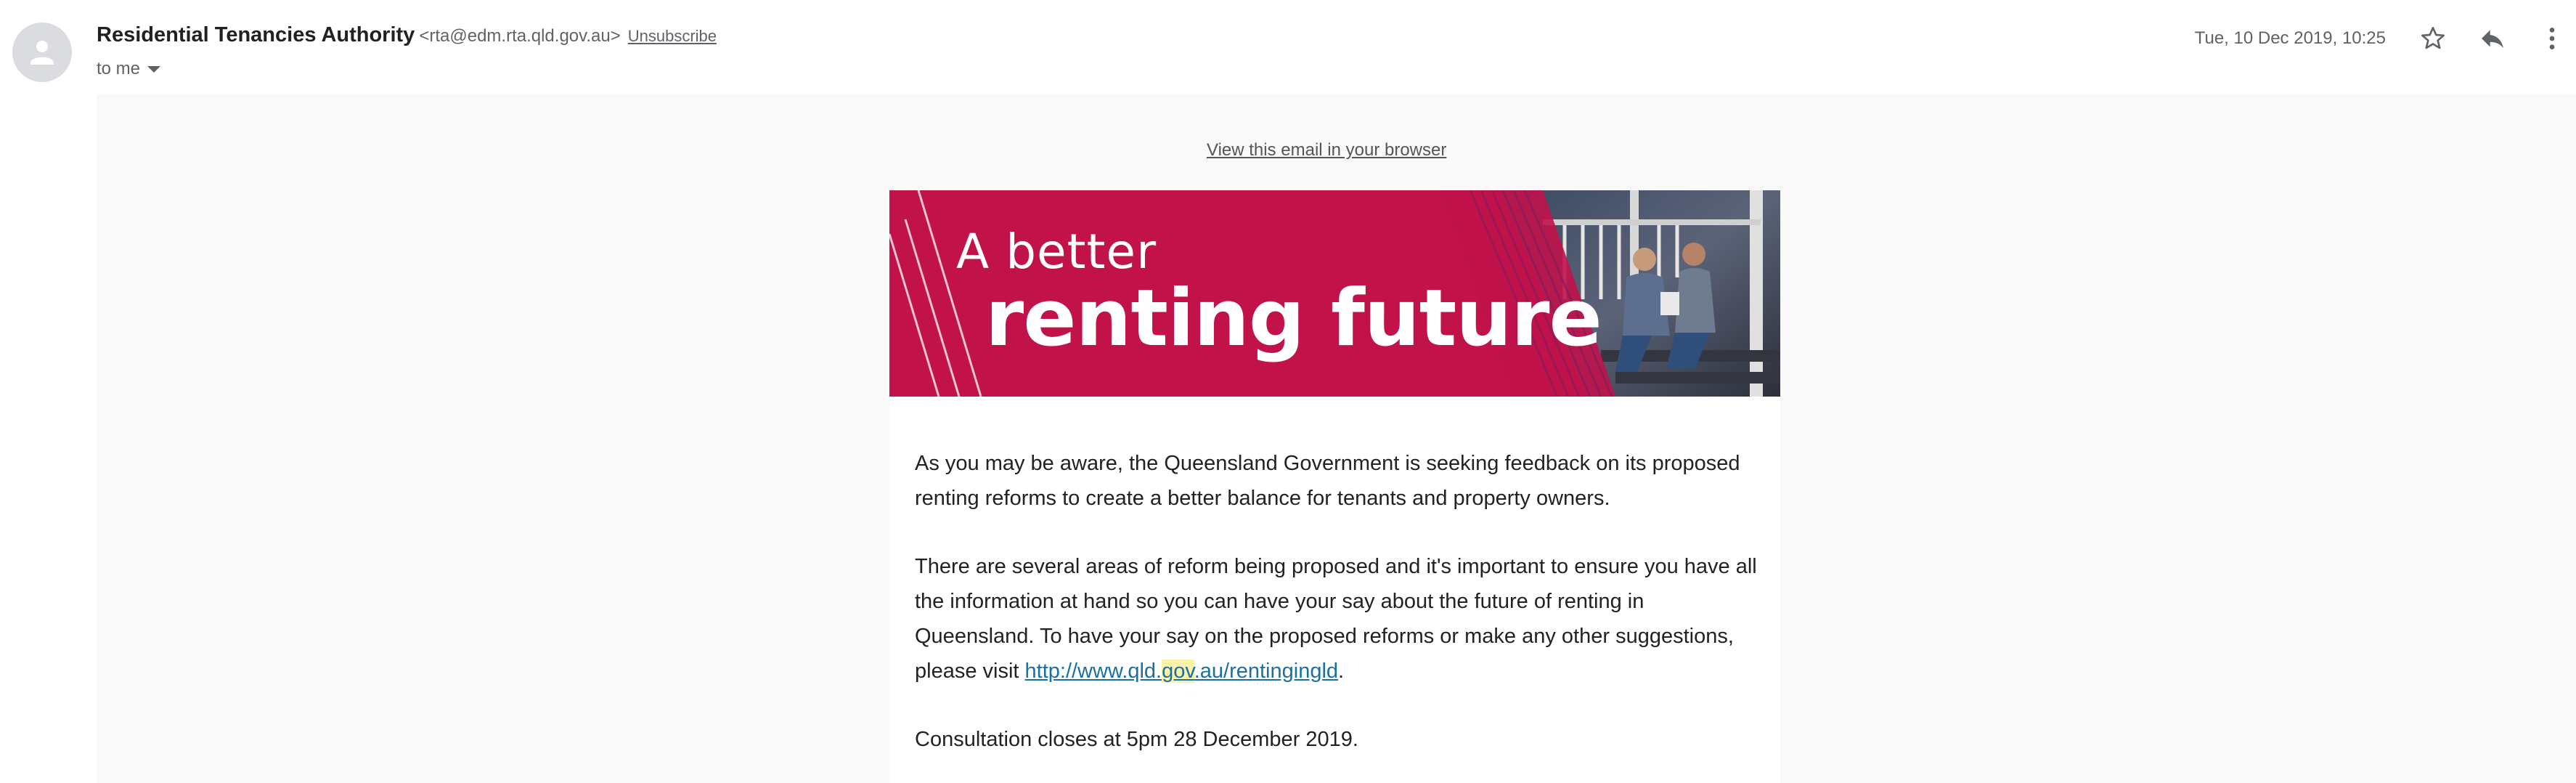 Image resolution: width=2576 pixels, height=783 pixels. I want to click on renting-reform-link: http://www.qld.gov.au/rentingingld, so click(1181, 671).